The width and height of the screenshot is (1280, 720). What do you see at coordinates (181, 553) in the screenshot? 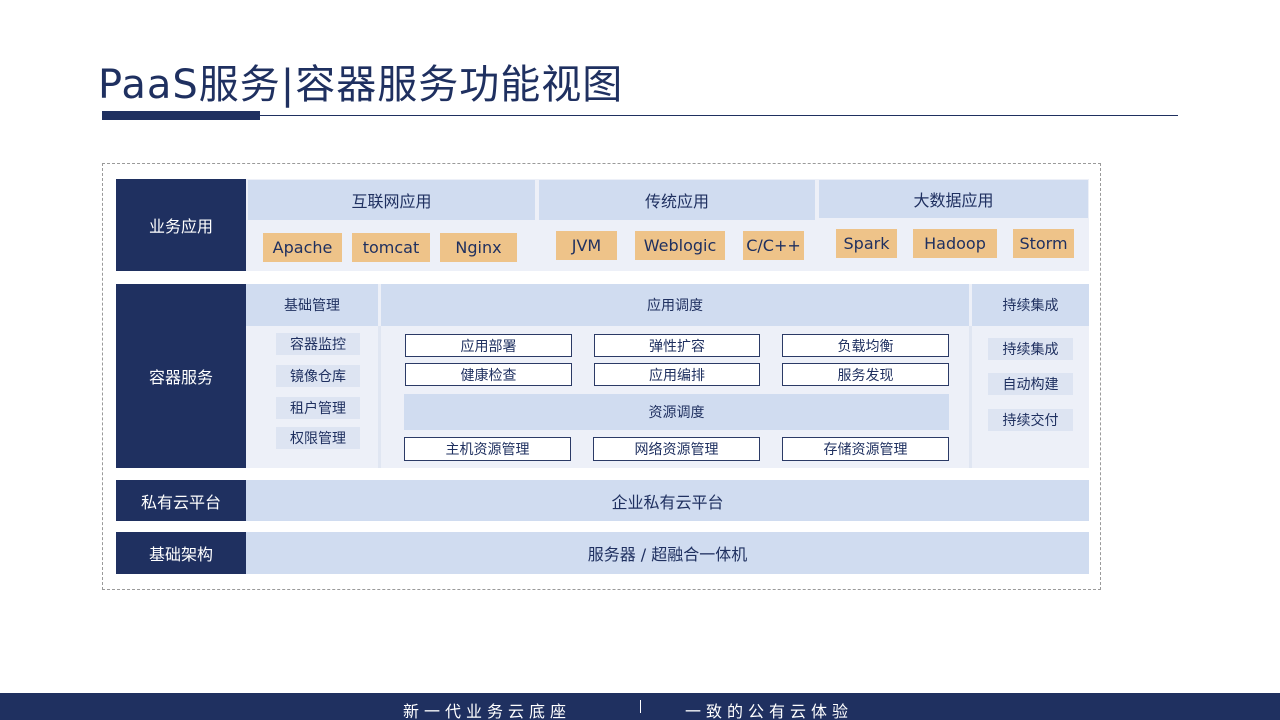
I see `infrastructure-side-label: 基础架构` at bounding box center [181, 553].